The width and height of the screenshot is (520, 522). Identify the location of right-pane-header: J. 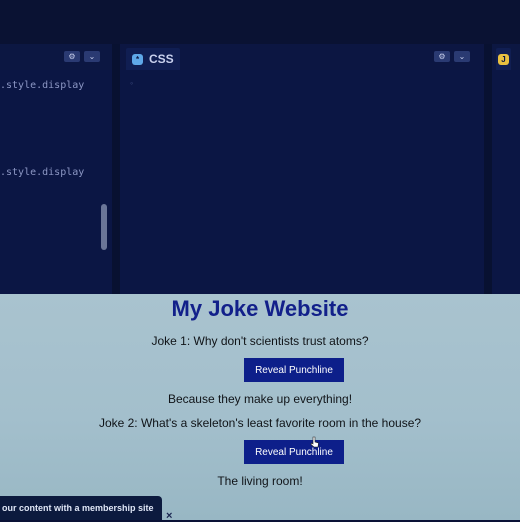
(506, 57).